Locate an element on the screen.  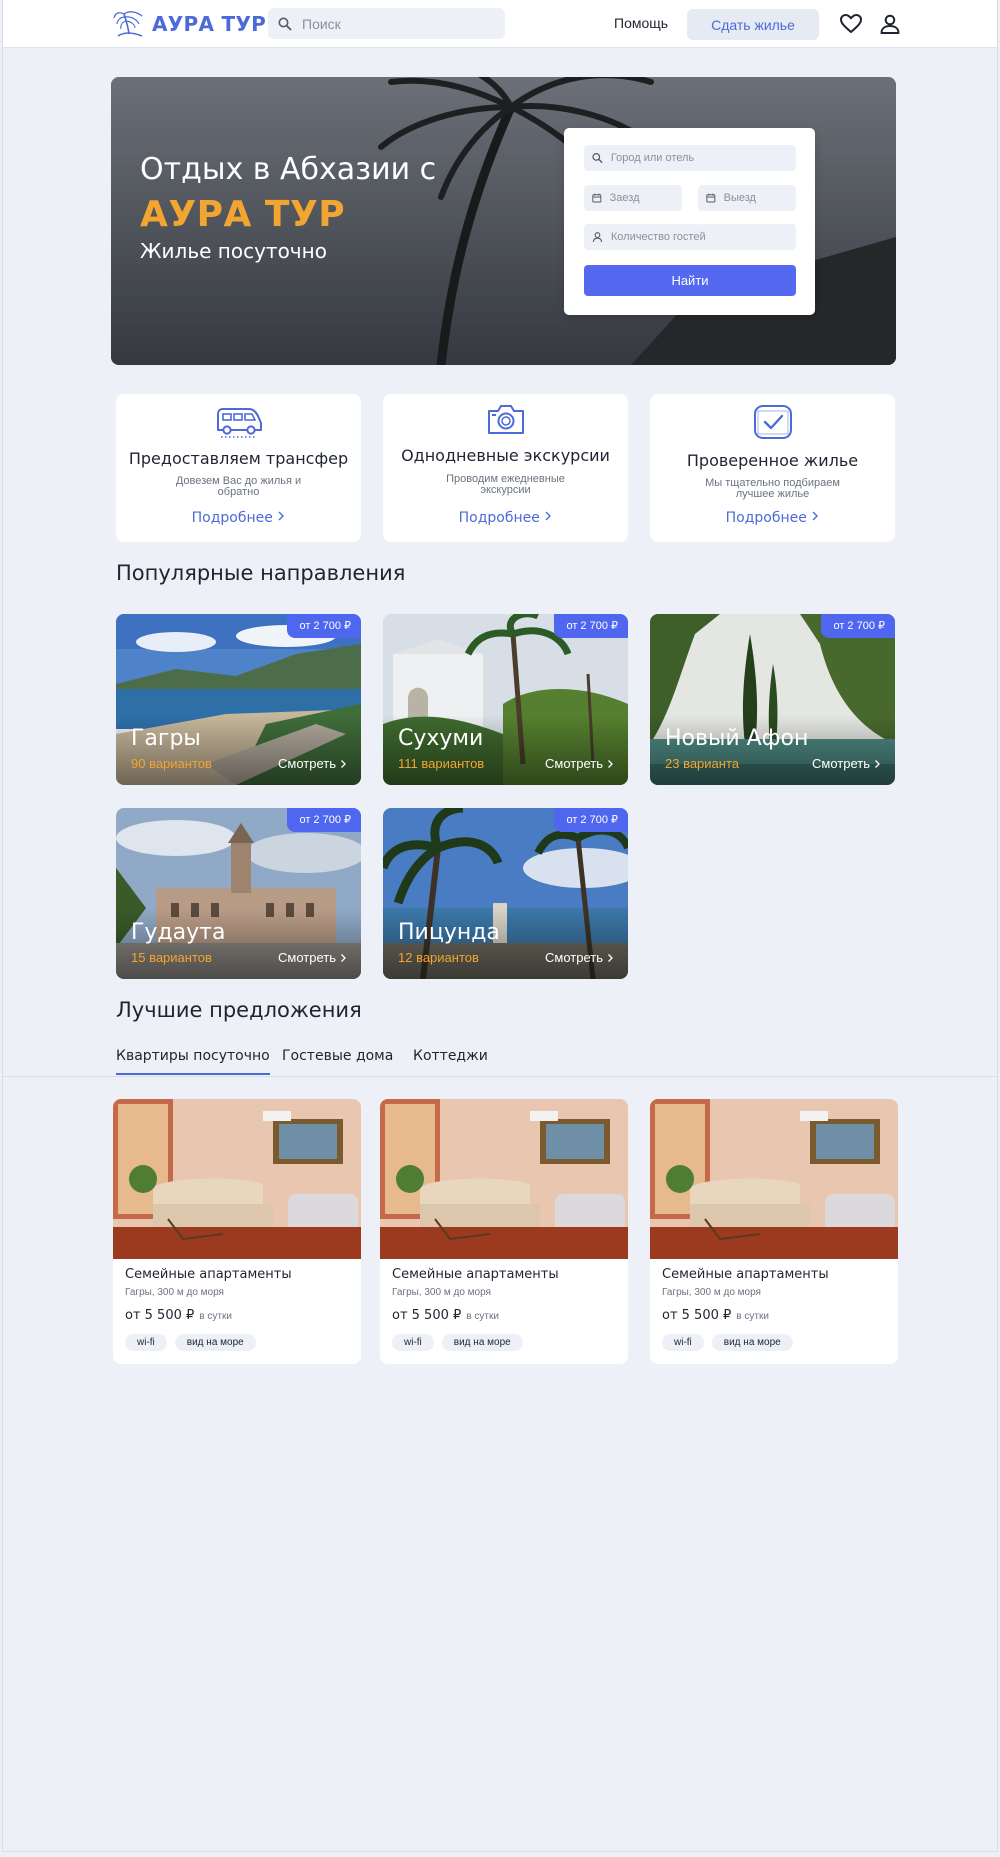
feature-description: Проводим ежедневные экскурсии is located at coordinates (505, 484).